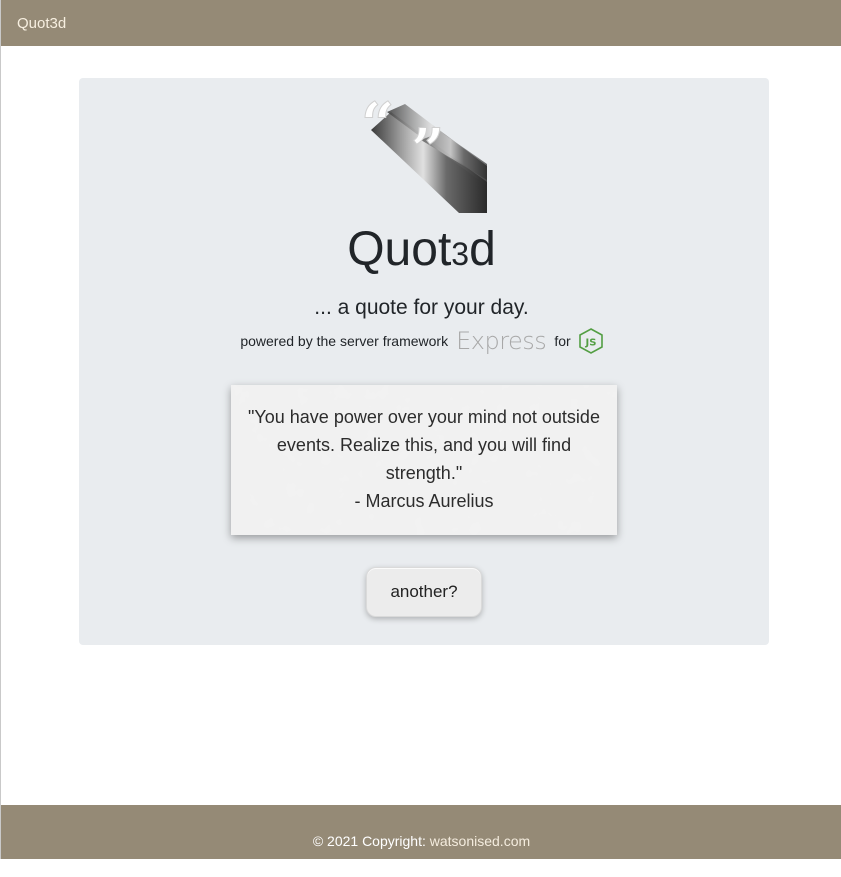 The height and width of the screenshot is (877, 841). Describe the element at coordinates (421, 307) in the screenshot. I see `tagline: ... a quote for your day.` at that location.